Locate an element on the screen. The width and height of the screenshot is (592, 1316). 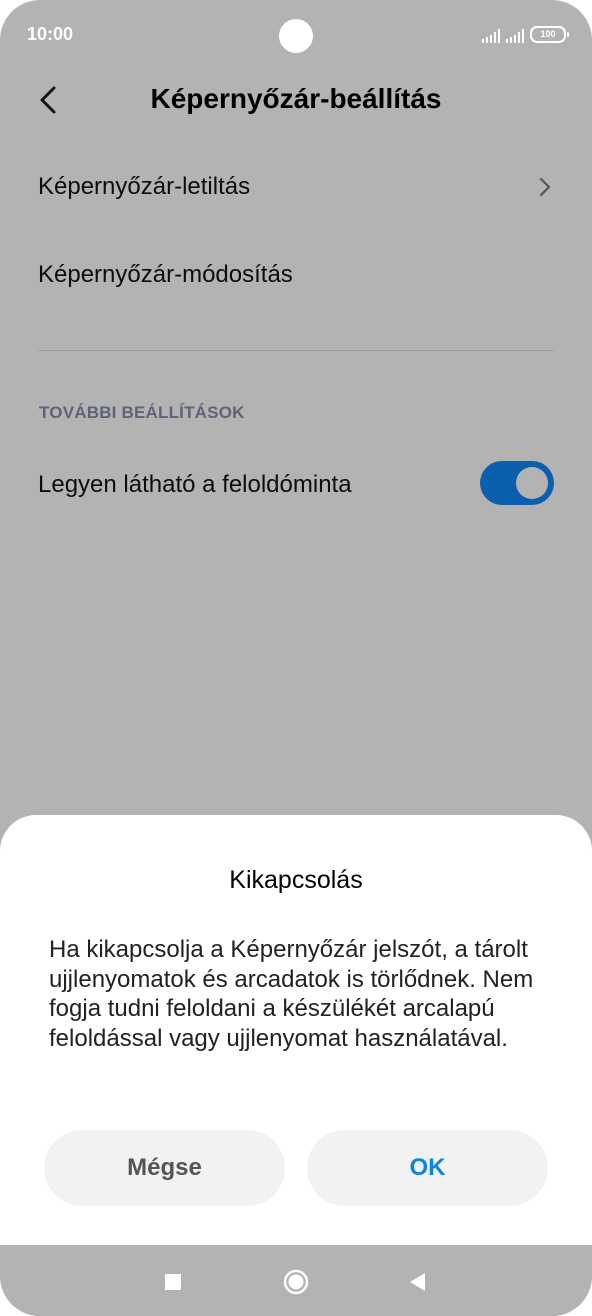
nav-back-button is located at coordinates (418, 1282).